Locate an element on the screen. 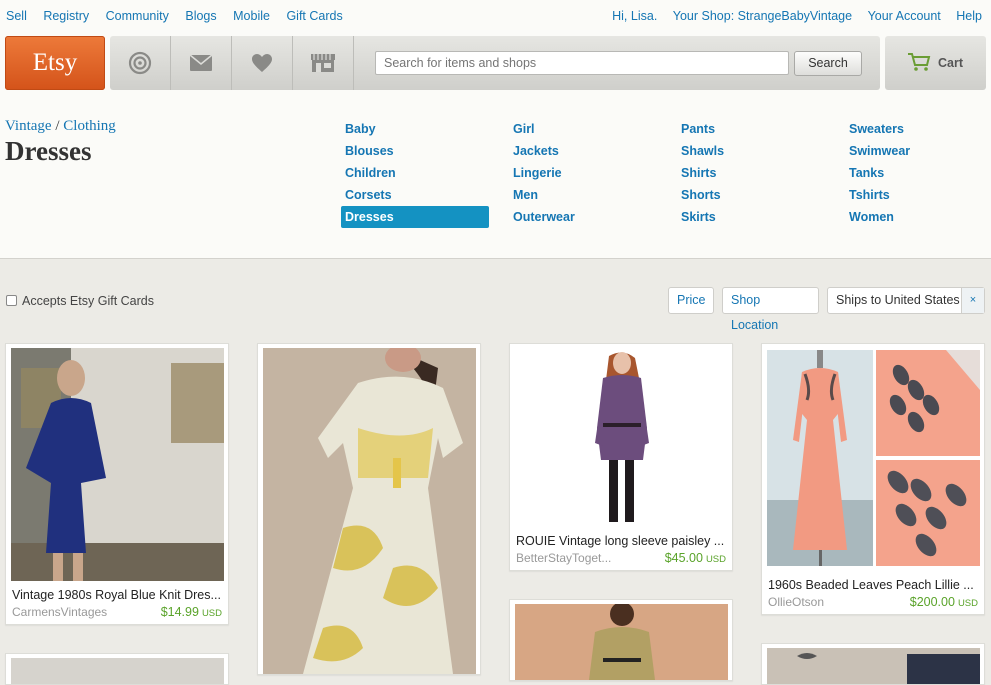 Image resolution: width=991 pixels, height=685 pixels. breadcrumb-vintage: Vintage is located at coordinates (28, 126).